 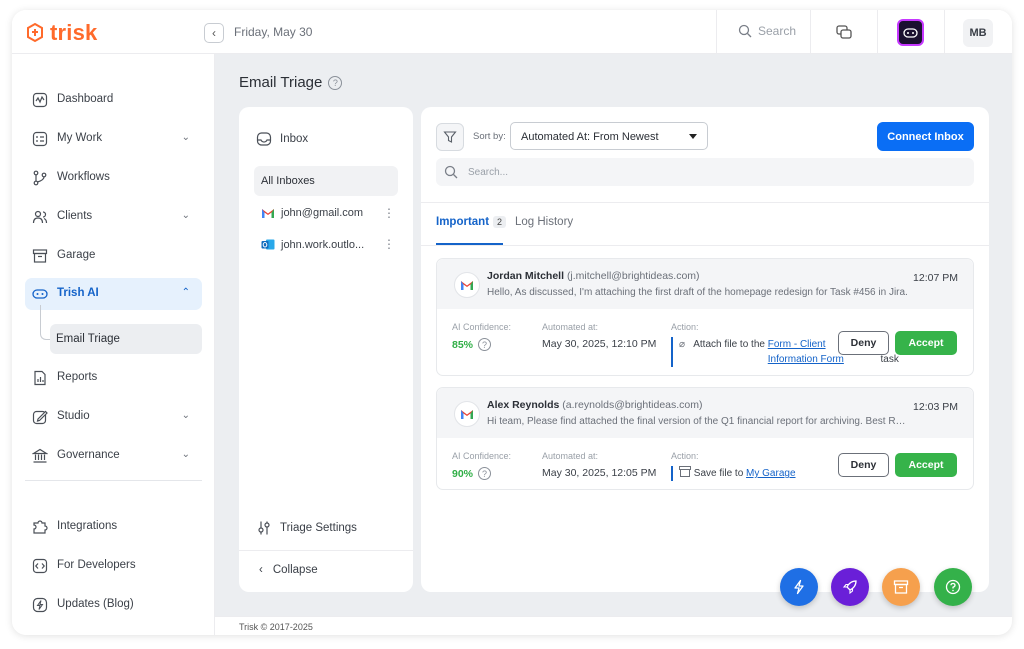 I want to click on launch-button, so click(x=850, y=587).